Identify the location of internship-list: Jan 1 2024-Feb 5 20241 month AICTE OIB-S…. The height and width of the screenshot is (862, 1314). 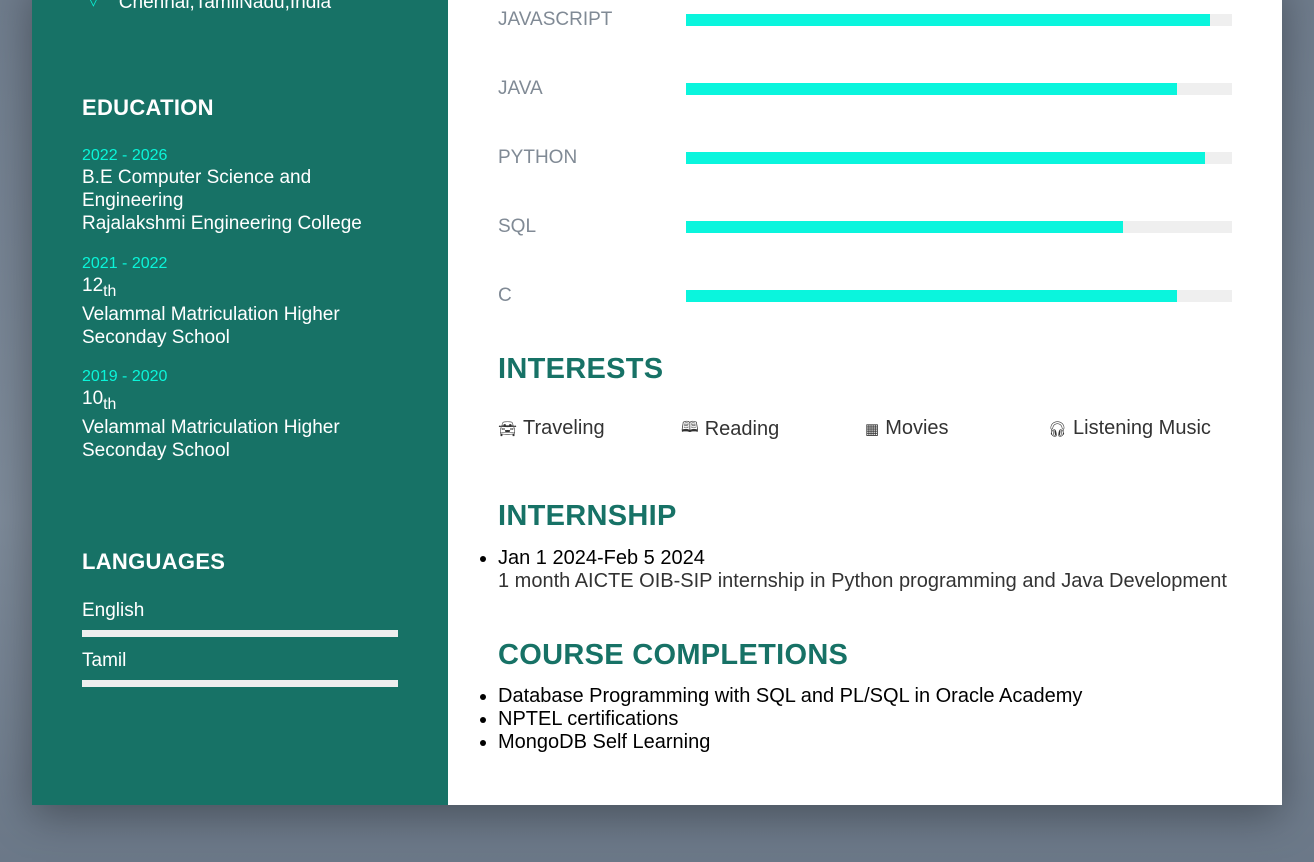
(862, 570).